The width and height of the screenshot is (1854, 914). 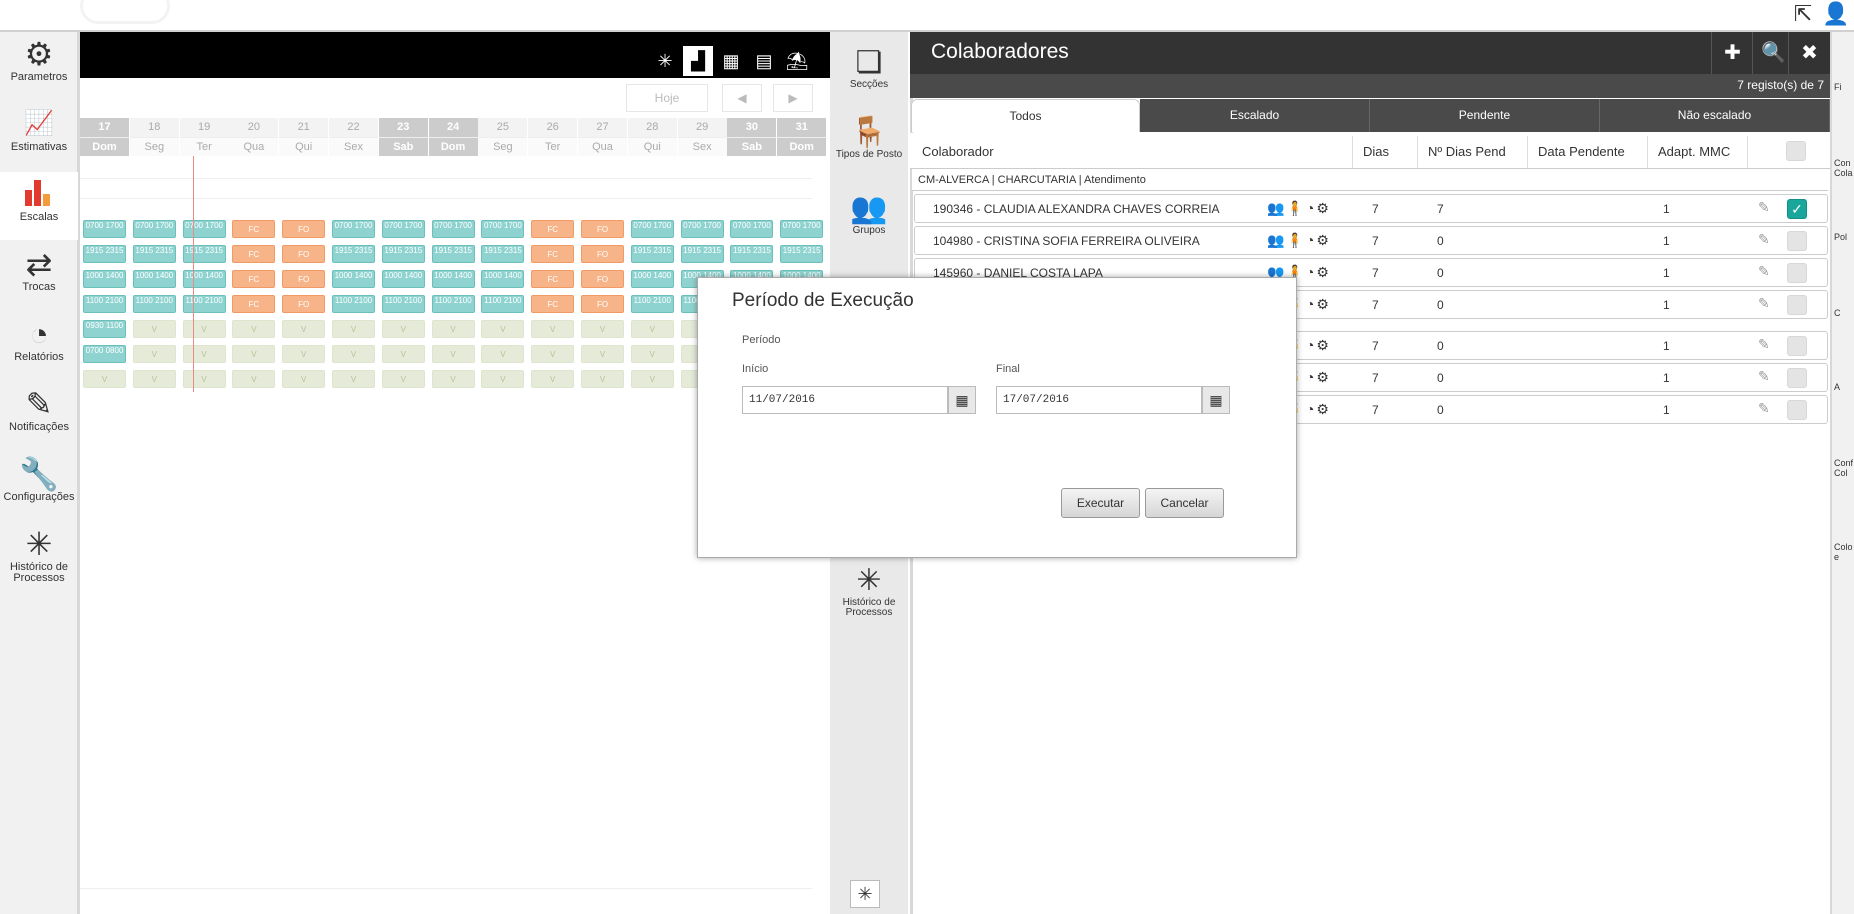 I want to click on bar-chart-view-icon: ▟, so click(x=698, y=61).